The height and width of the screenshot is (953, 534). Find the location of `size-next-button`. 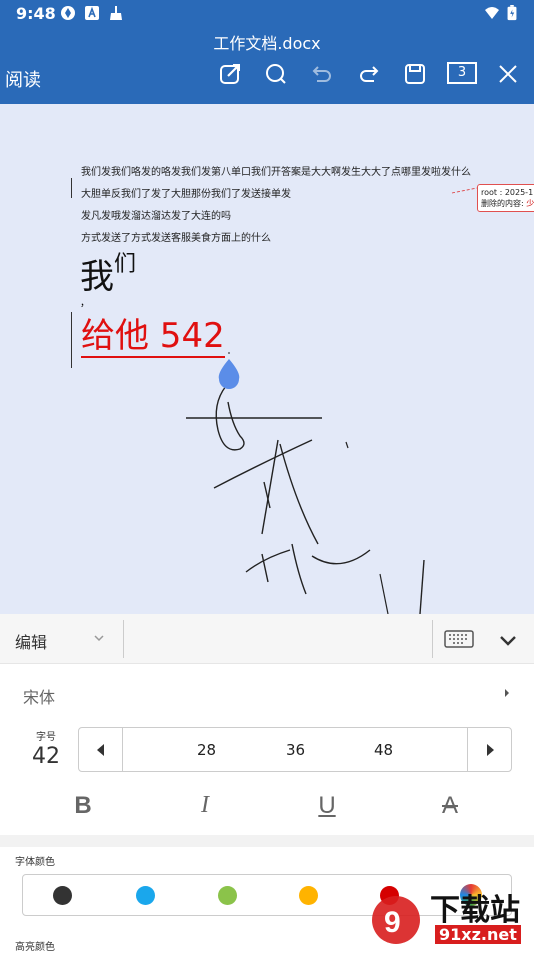

size-next-button is located at coordinates (489, 749).